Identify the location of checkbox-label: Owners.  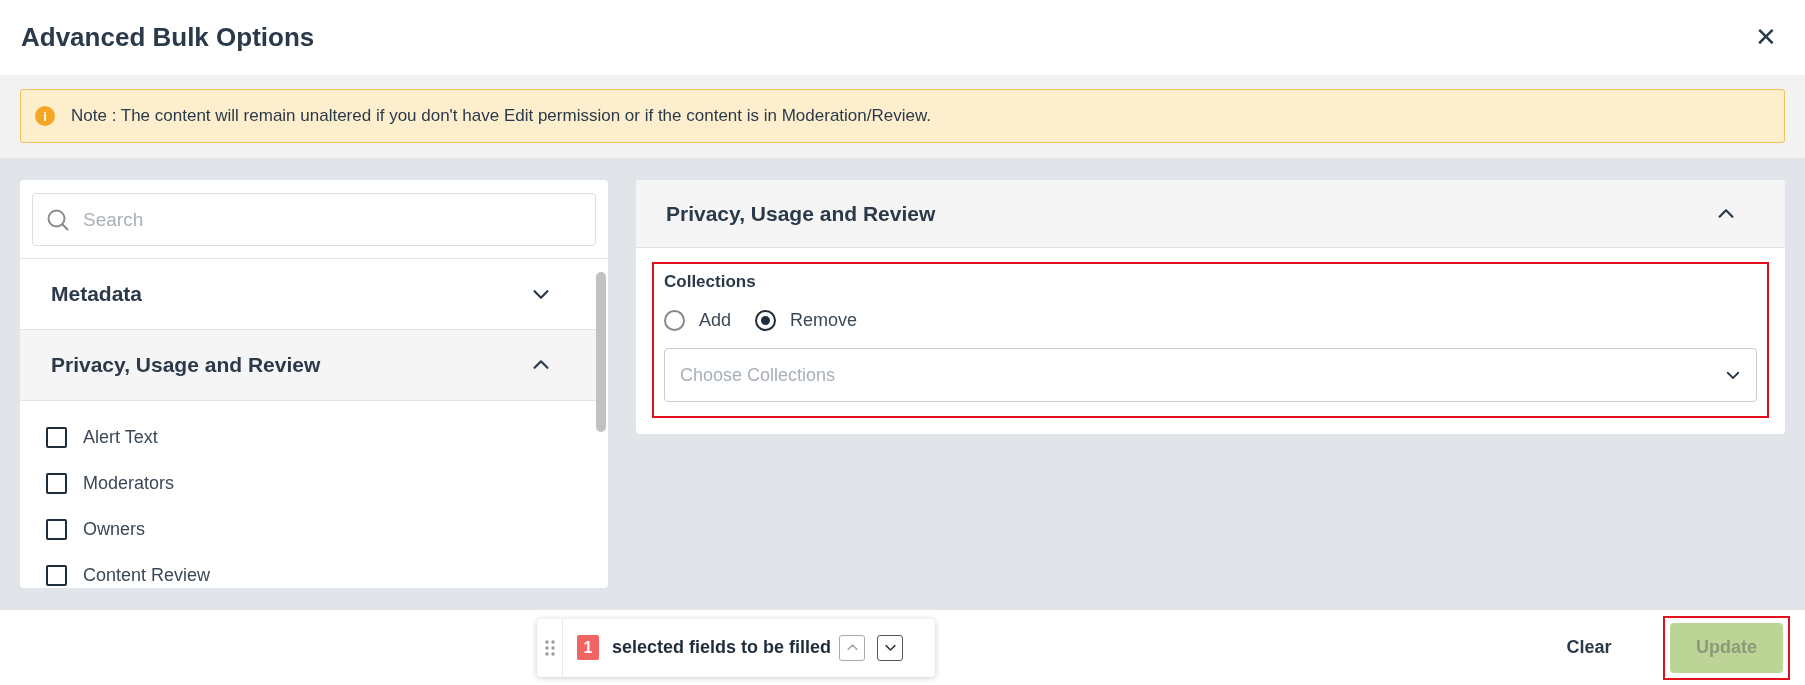
(114, 529).